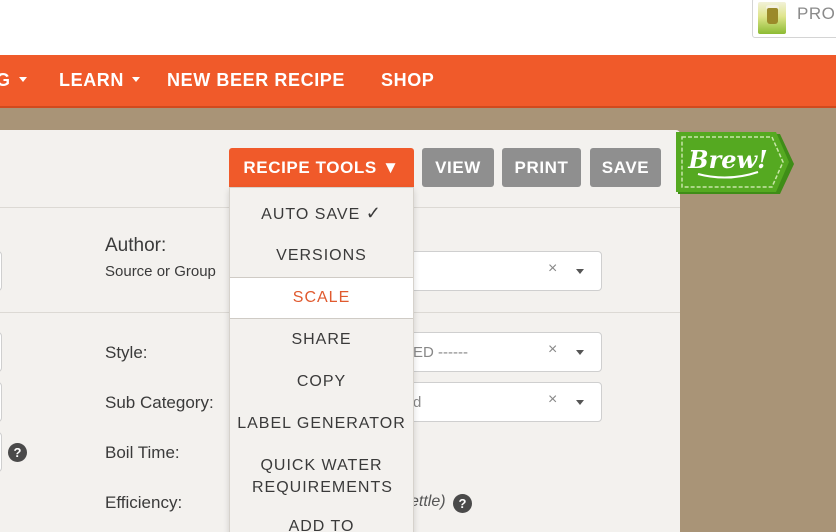 The width and height of the screenshot is (836, 532). Describe the element at coordinates (428, 501) in the screenshot. I see `efficiency-note: ettle)` at that location.